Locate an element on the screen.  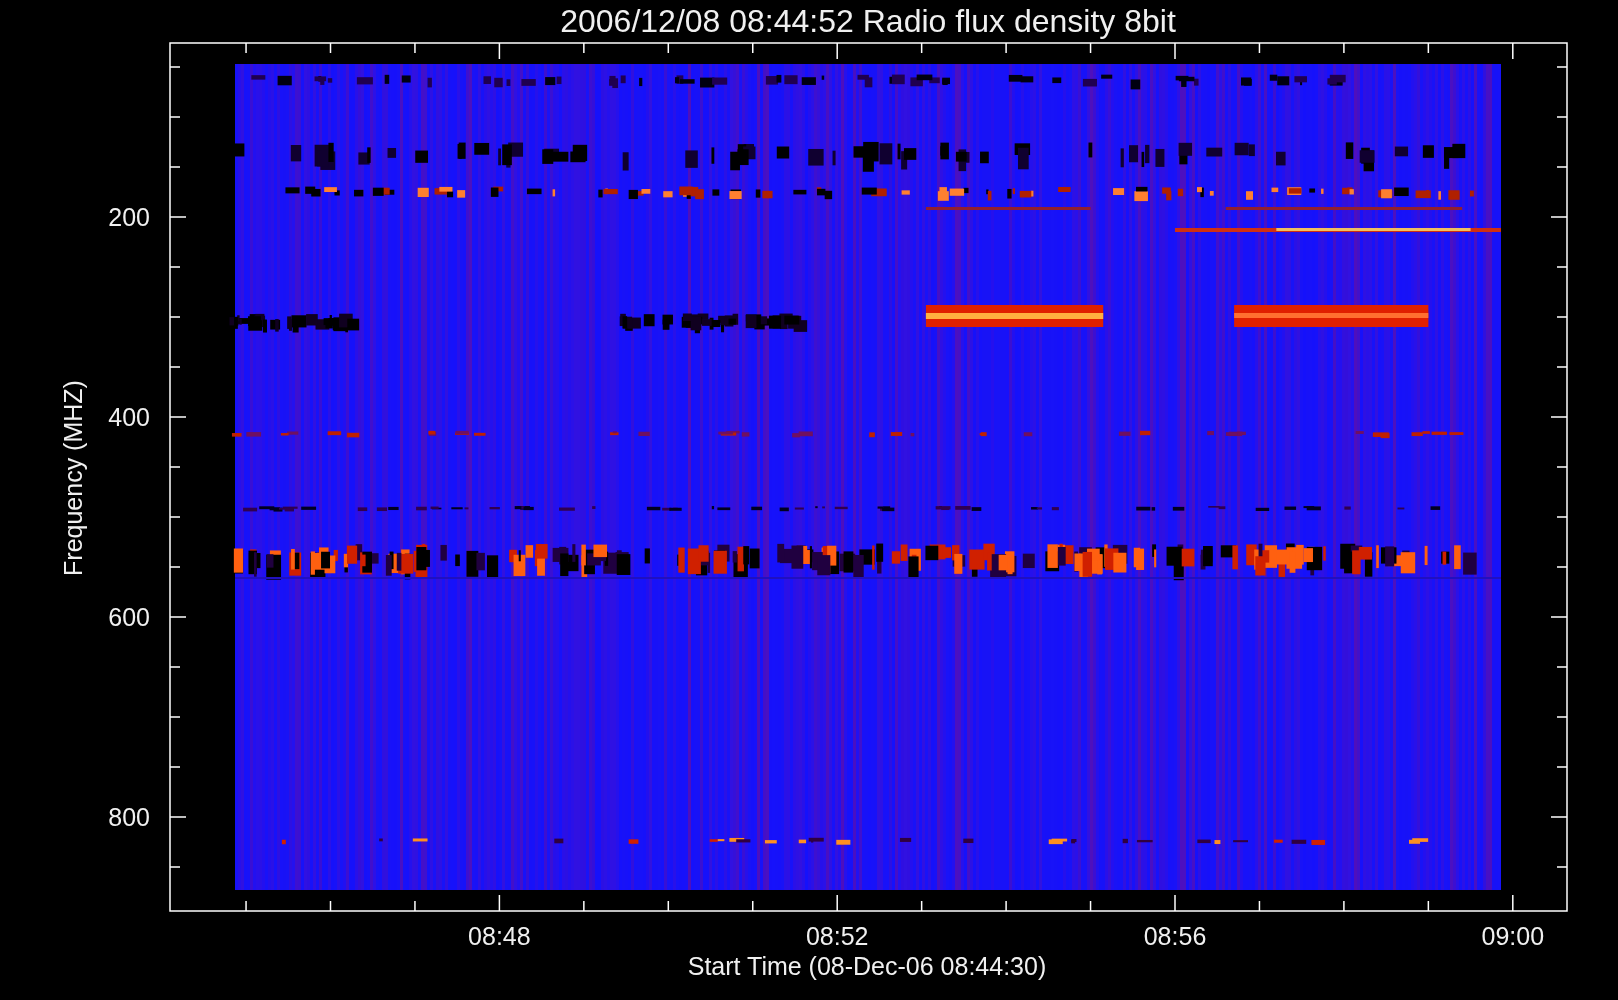
y-tick-label: 600 is located at coordinates (129, 617).